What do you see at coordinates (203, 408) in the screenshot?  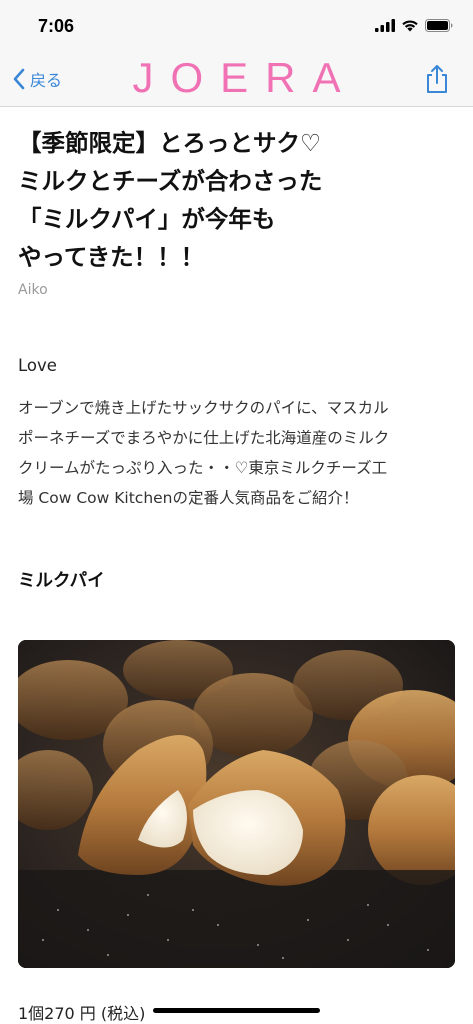 I see `intro-line: オーブンで焼き上げたサックサクのパイに、マスカル` at bounding box center [203, 408].